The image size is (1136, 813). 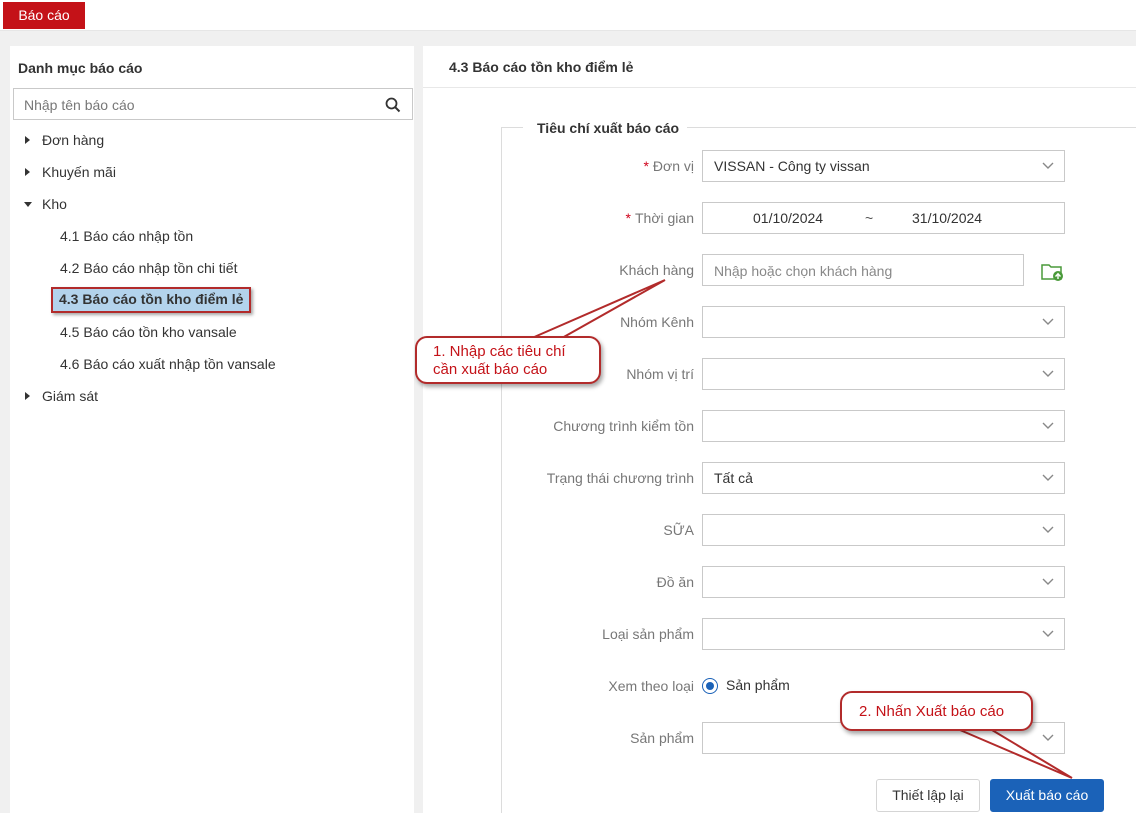 I want to click on loai-san-pham-select, so click(x=883, y=634).